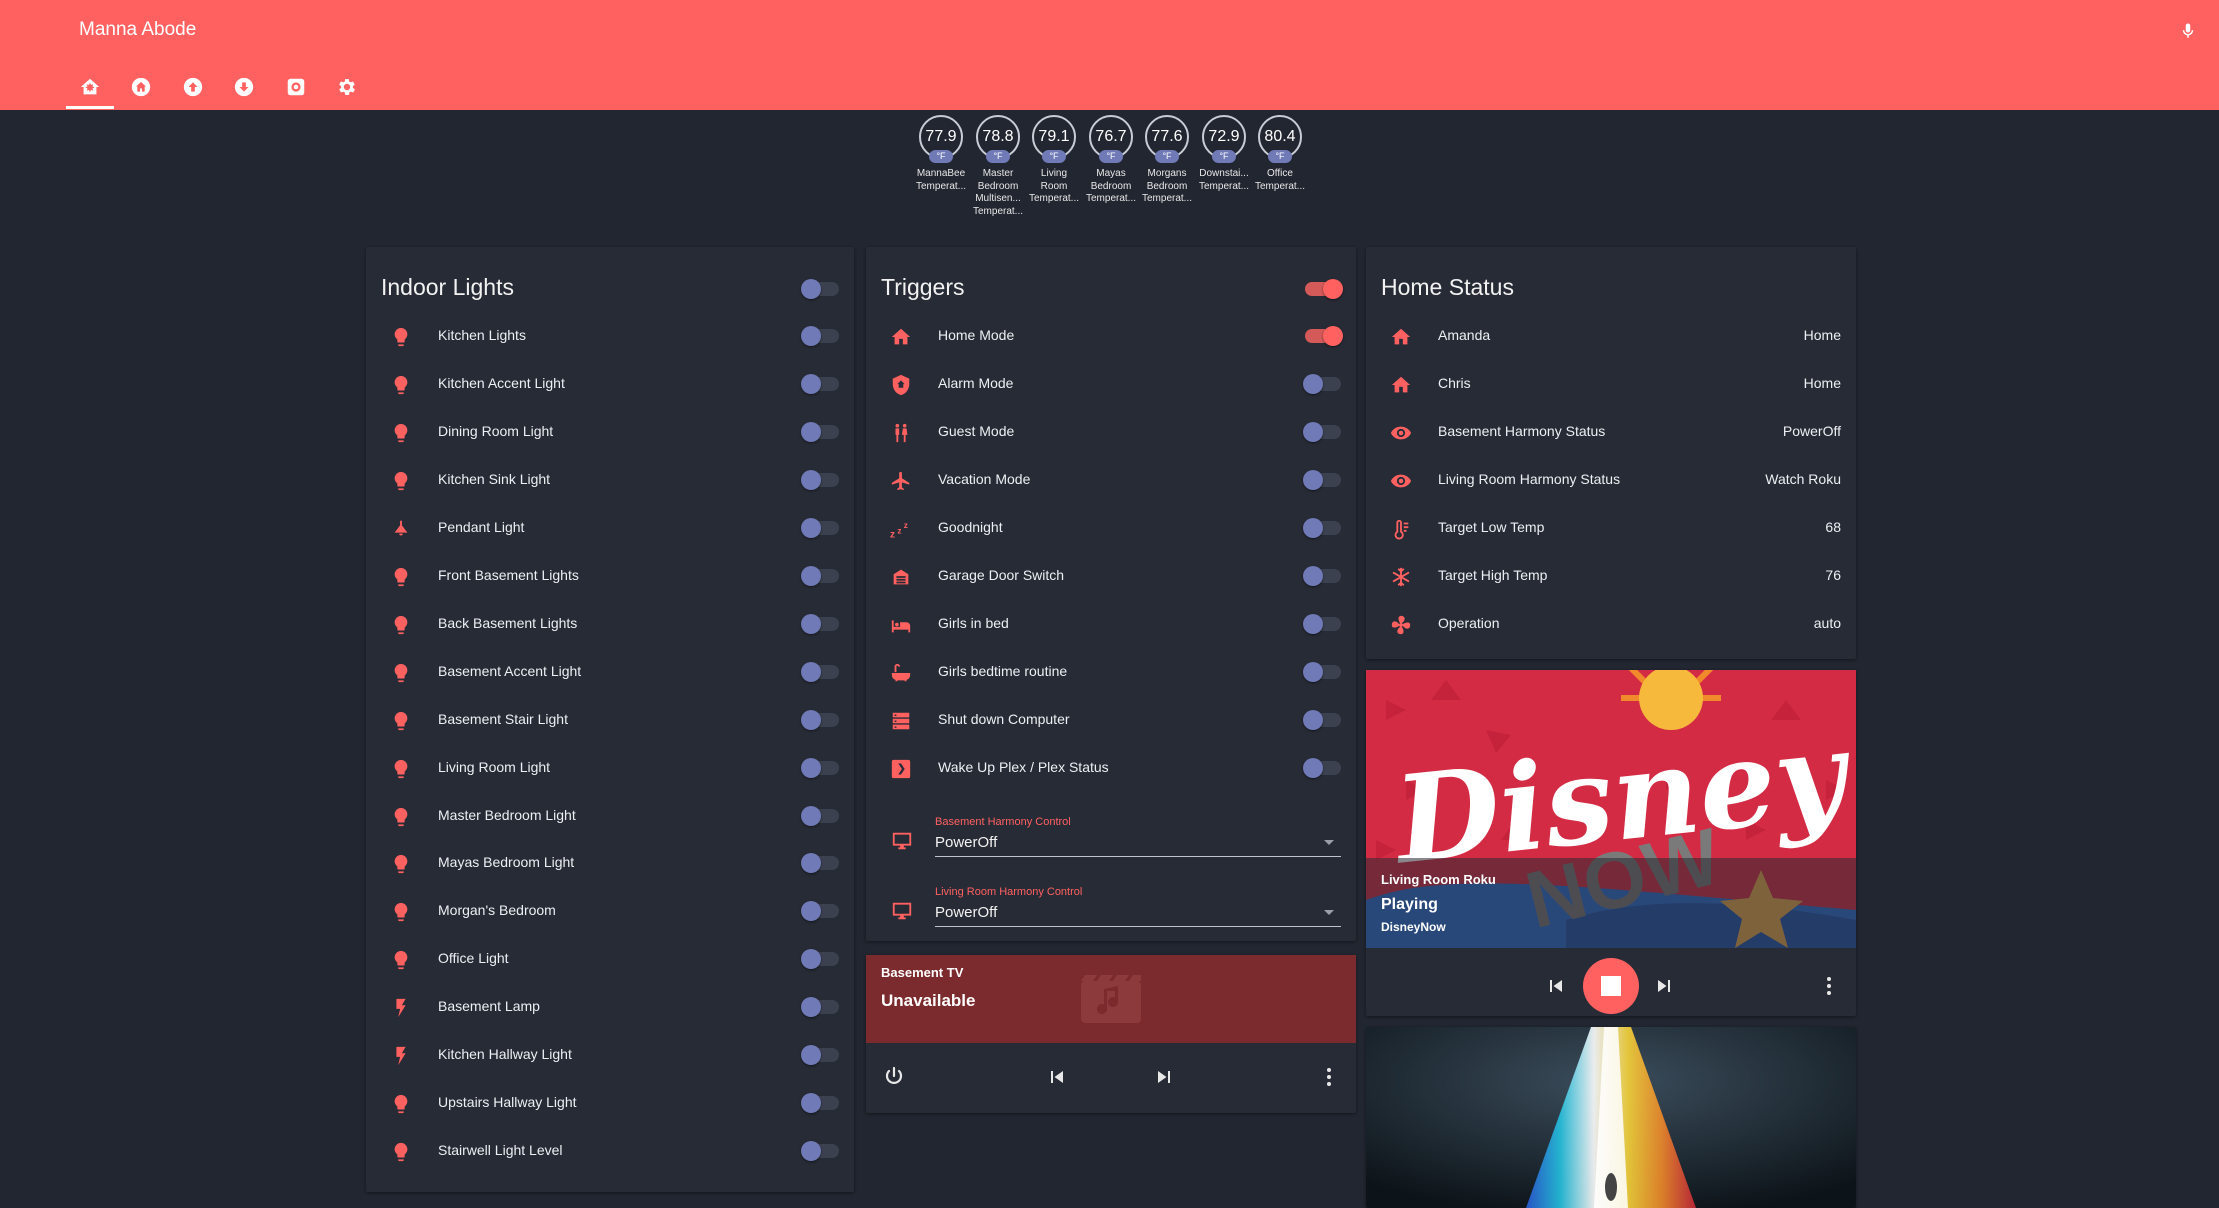  What do you see at coordinates (901, 337) in the screenshot?
I see `home-icon` at bounding box center [901, 337].